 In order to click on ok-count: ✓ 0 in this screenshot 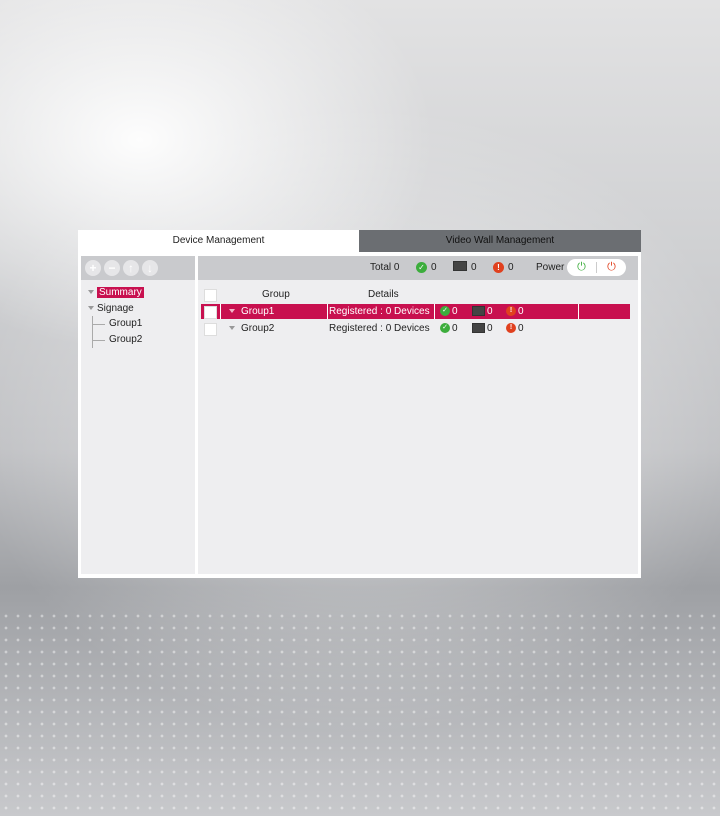, I will do `click(426, 268)`.